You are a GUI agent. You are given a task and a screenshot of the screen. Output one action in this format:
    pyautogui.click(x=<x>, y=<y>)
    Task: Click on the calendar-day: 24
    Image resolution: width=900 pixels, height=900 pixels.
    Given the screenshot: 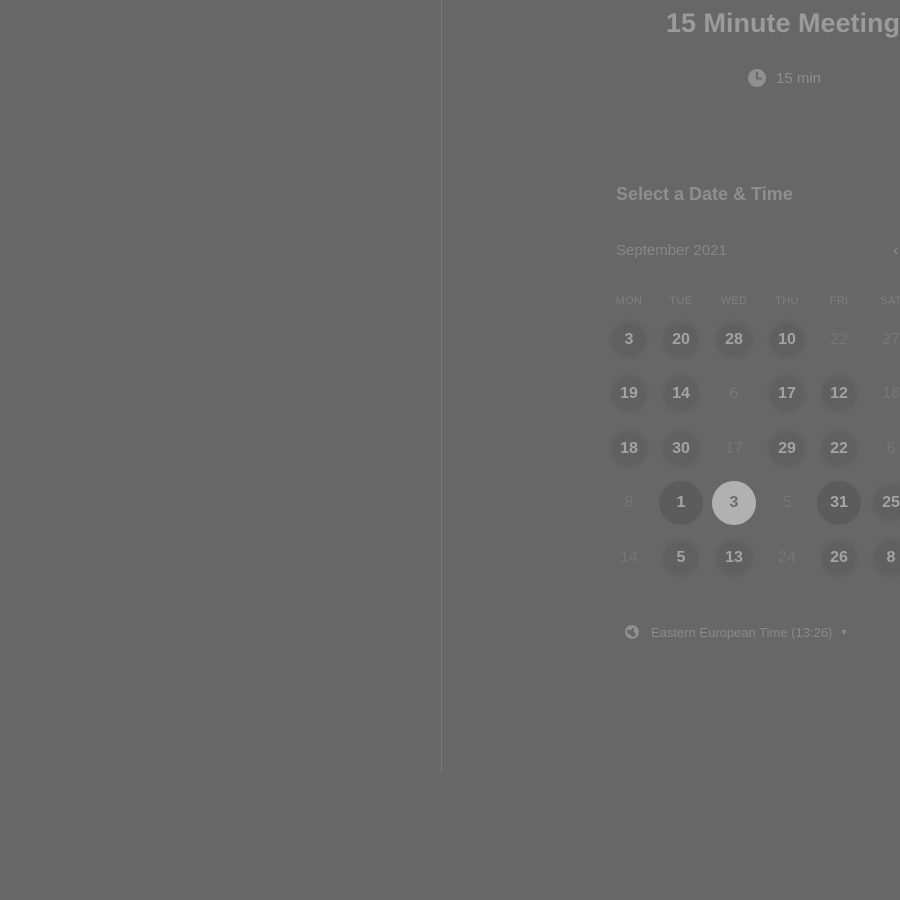 What is the action you would take?
    pyautogui.click(x=787, y=557)
    